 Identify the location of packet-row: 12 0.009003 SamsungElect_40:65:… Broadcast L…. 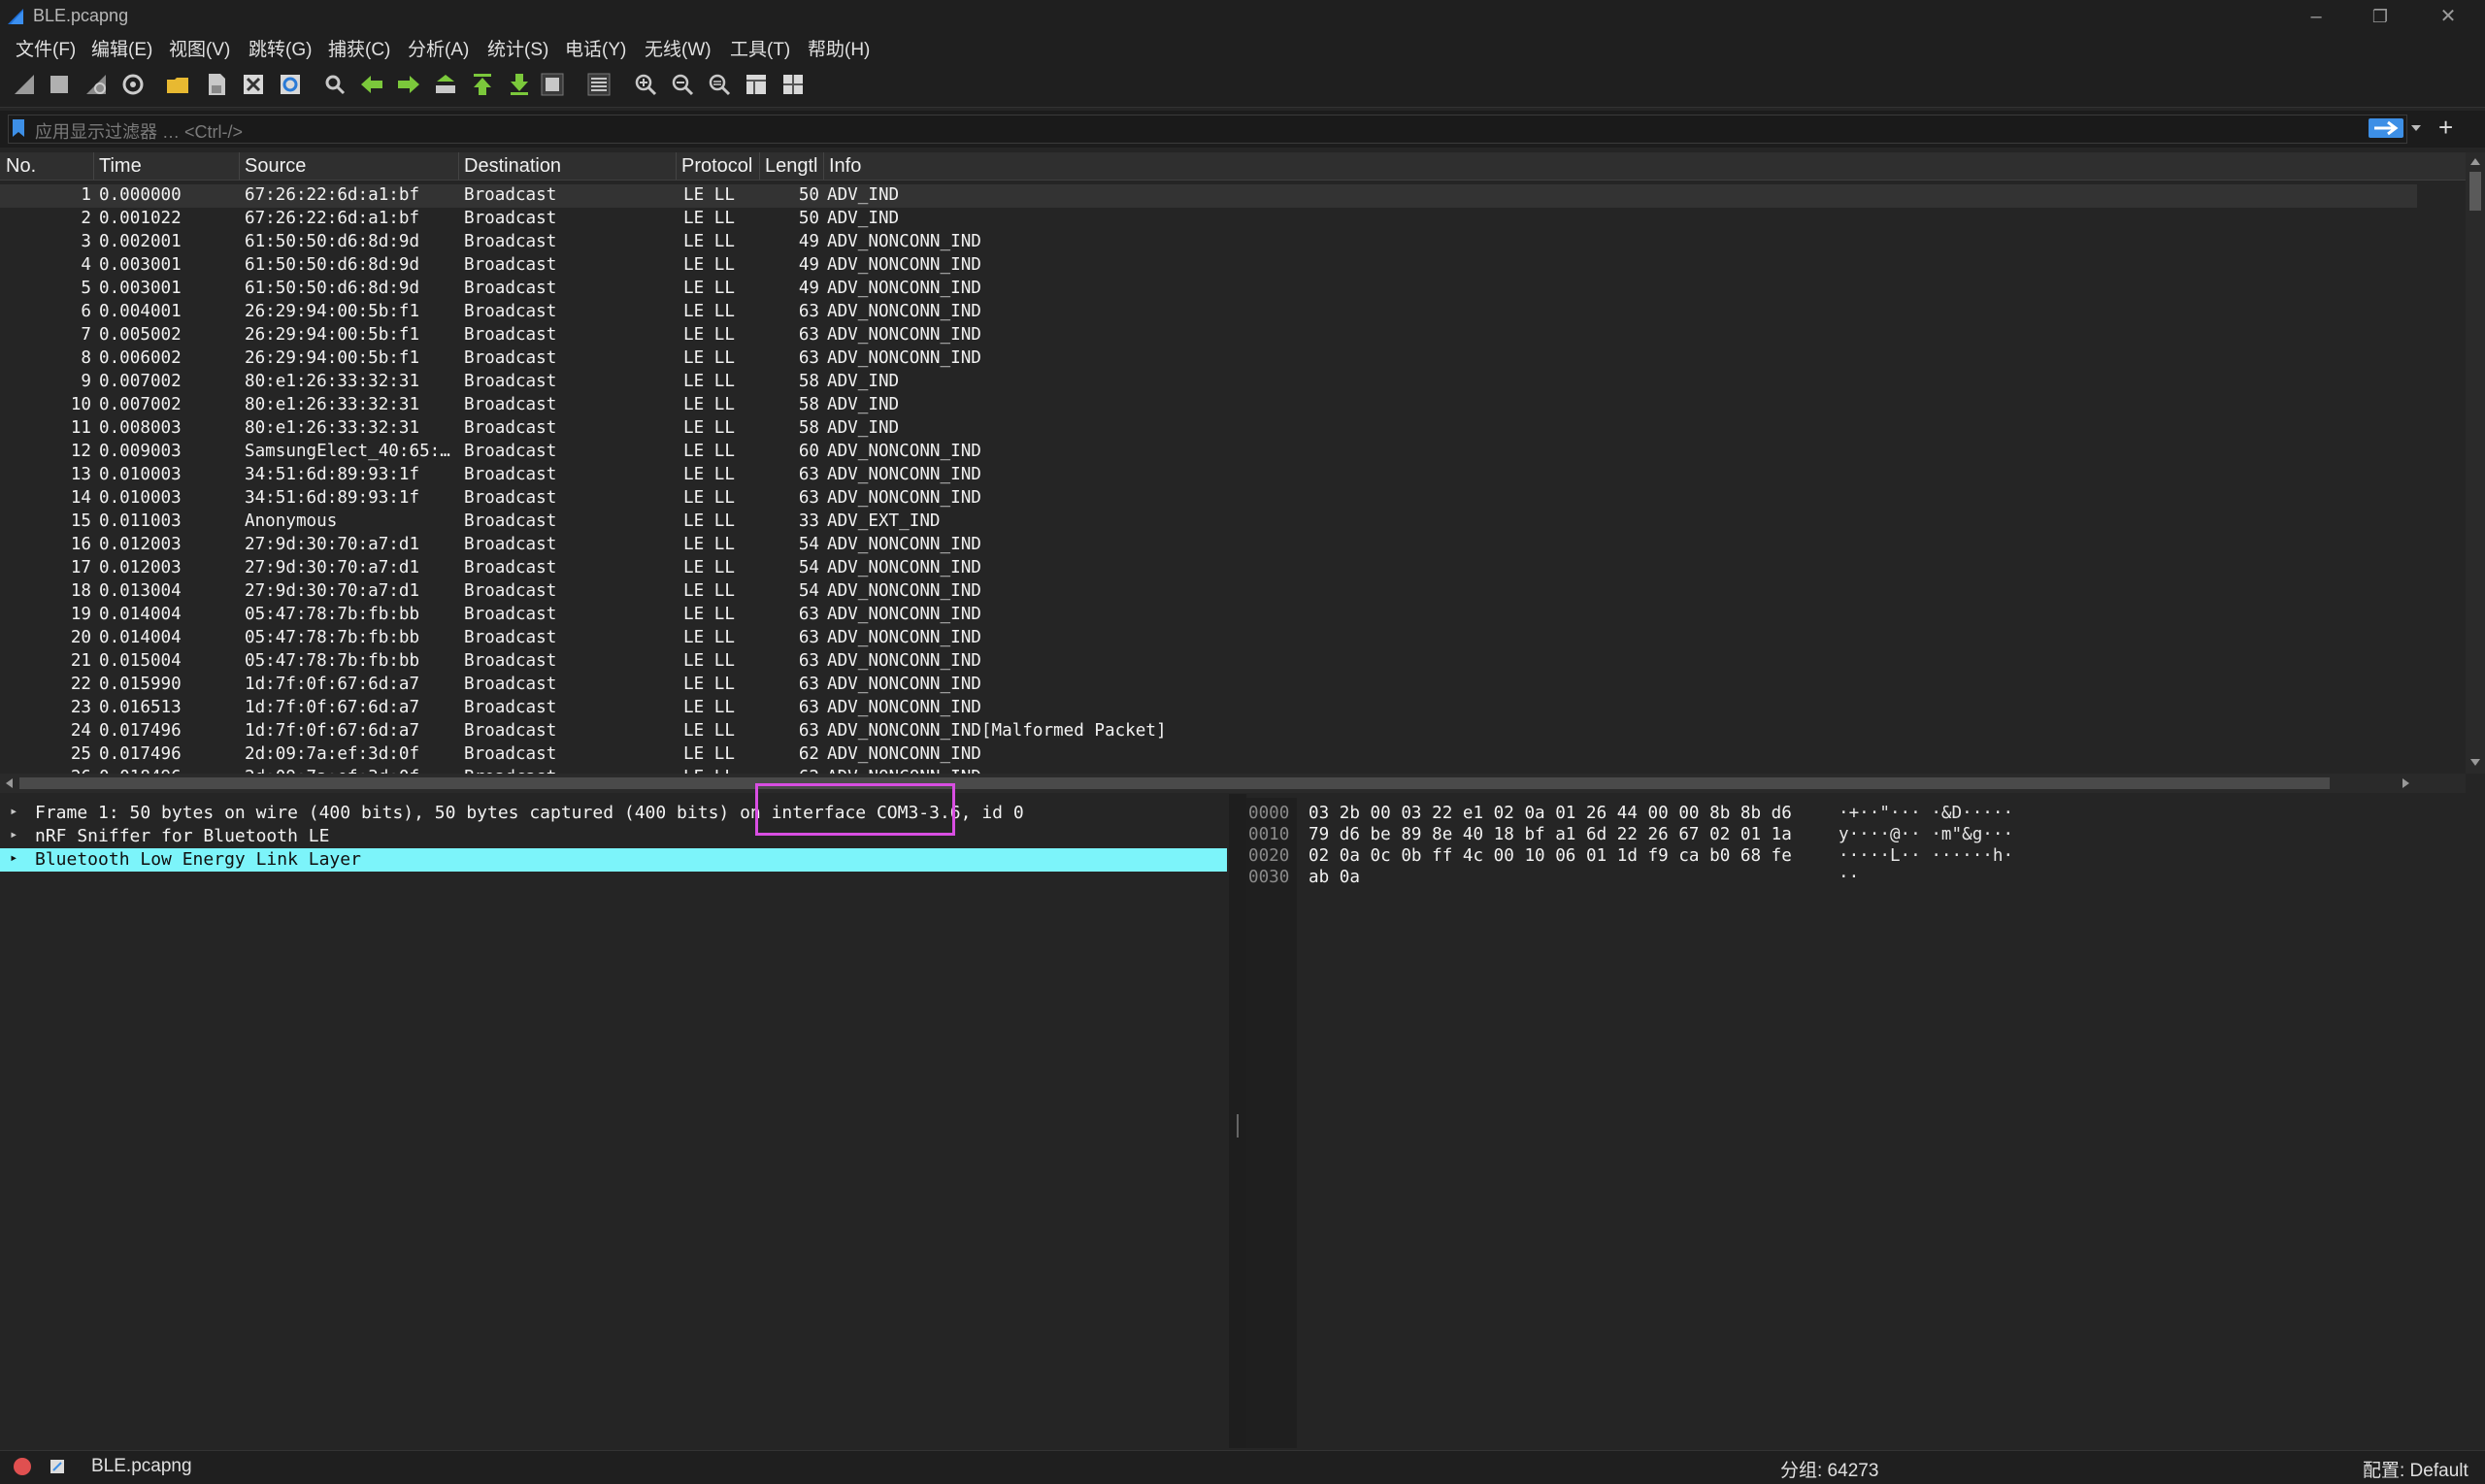
(1208, 452).